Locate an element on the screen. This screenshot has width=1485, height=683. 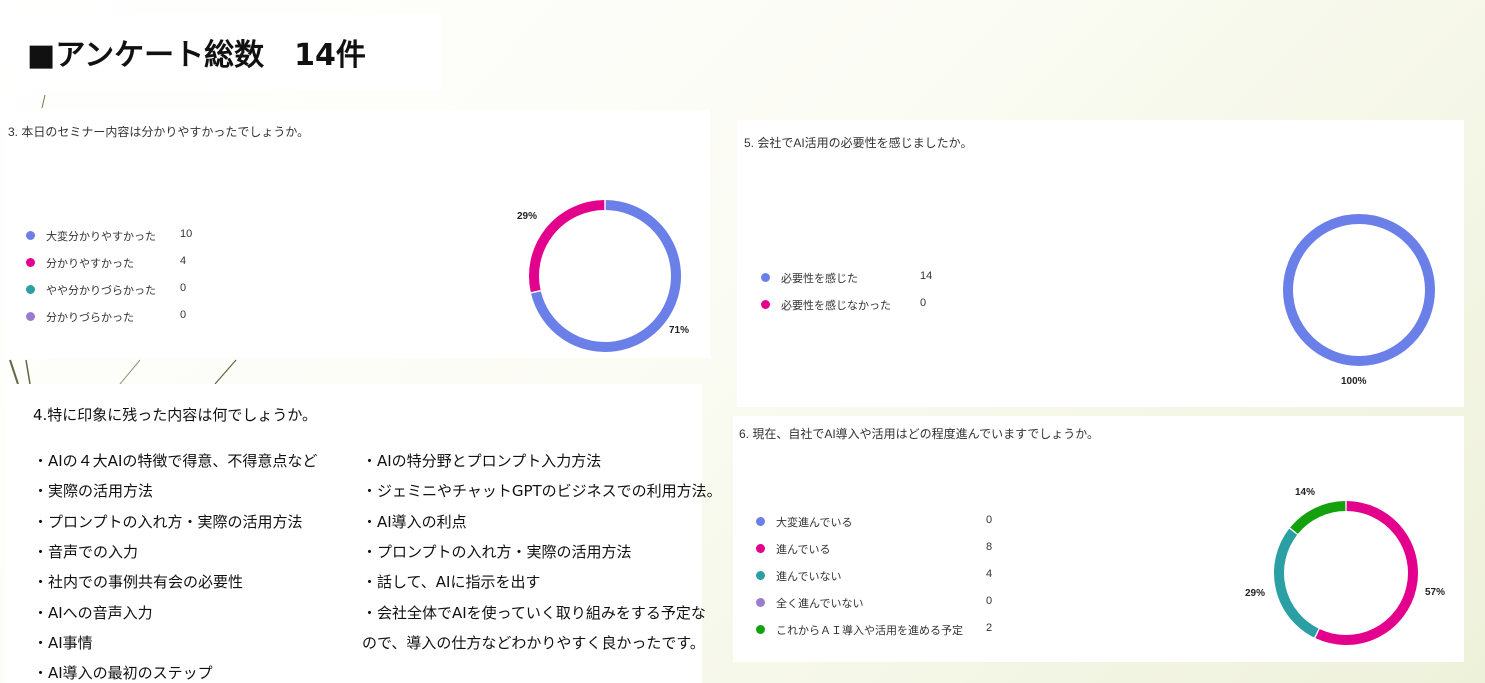
title-box: ■アンケート総数 14件 is located at coordinates (223, 52).